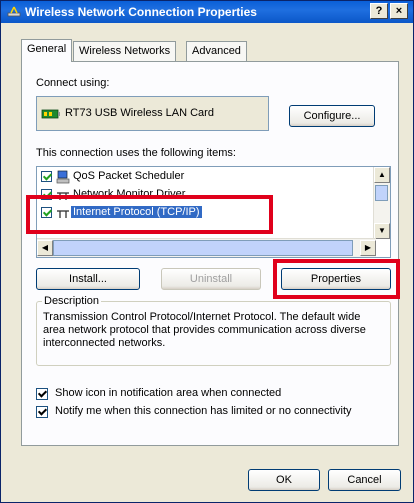 The image size is (414, 503). I want to click on item-label: Network Monitor Driver, so click(129, 194).